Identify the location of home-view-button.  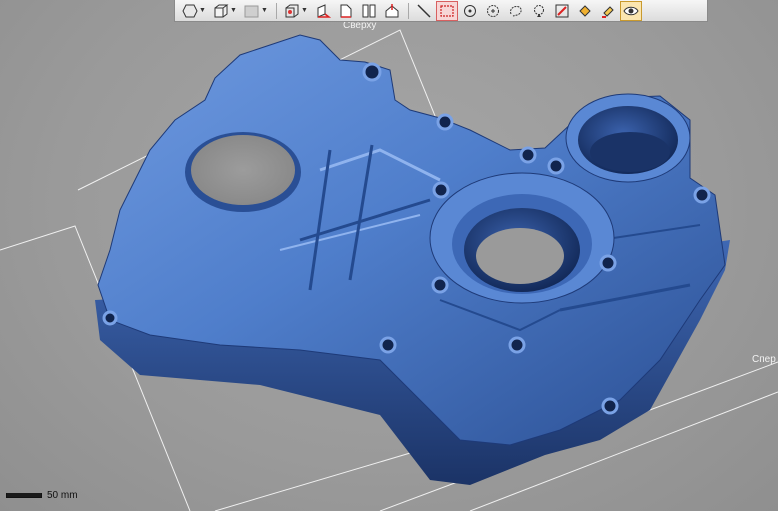
(392, 11).